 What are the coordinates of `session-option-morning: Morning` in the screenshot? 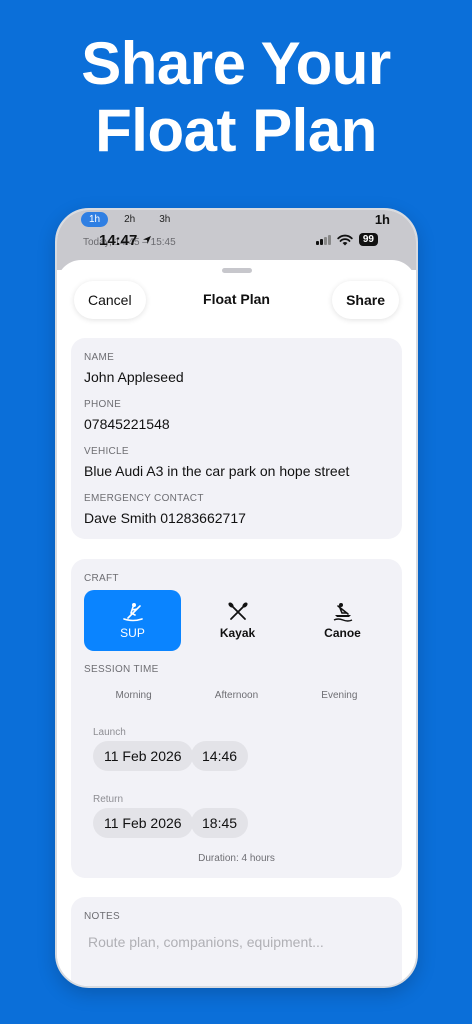 It's located at (134, 695).